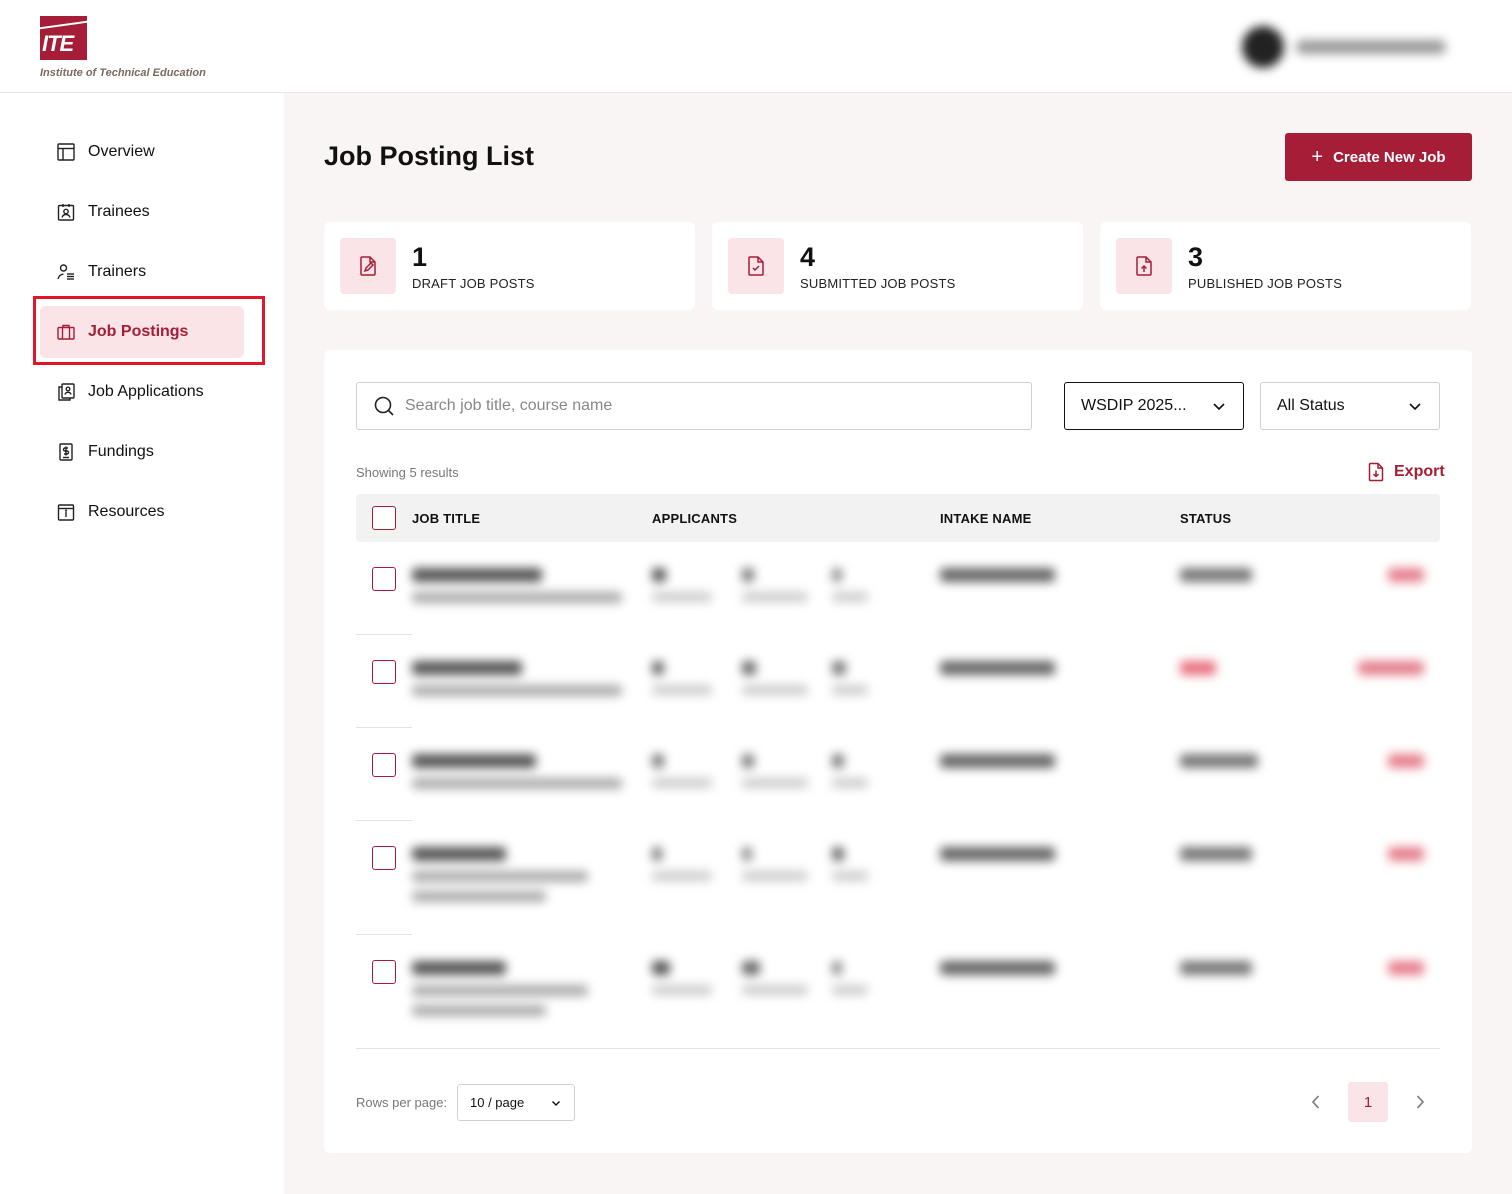 The image size is (1512, 1194). Describe the element at coordinates (756, 46) in the screenshot. I see `top-header: ITE Institute of Technical Education` at that location.